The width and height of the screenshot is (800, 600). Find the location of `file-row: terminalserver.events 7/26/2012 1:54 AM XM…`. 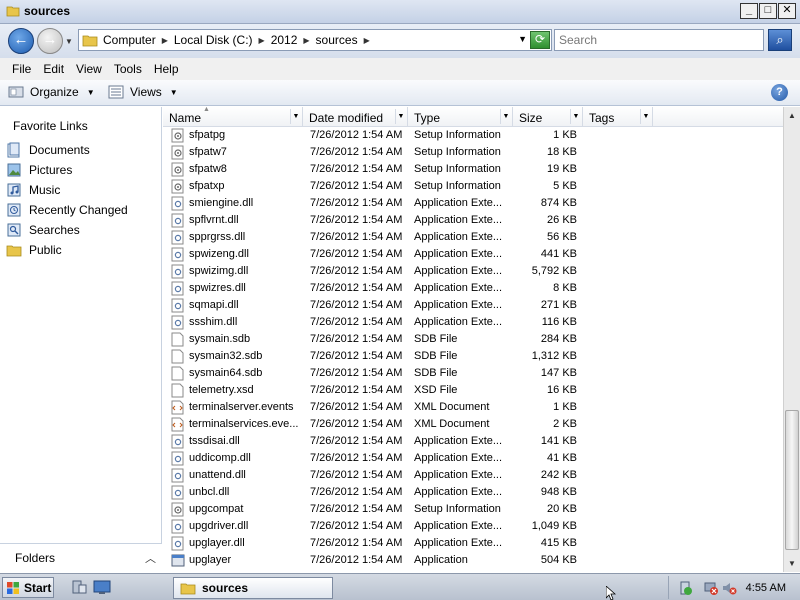

file-row: terminalserver.events 7/26/2012 1:54 AM XM… is located at coordinates (473, 407).